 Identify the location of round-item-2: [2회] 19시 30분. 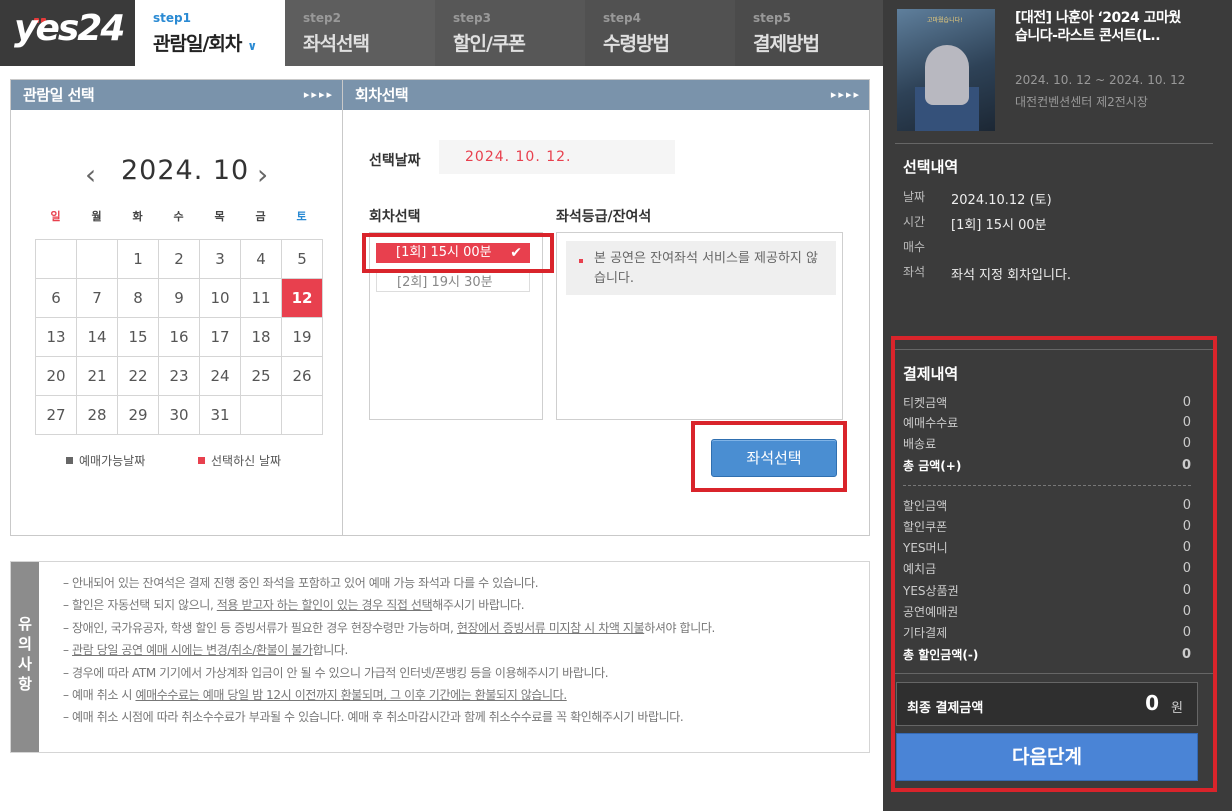
(453, 282).